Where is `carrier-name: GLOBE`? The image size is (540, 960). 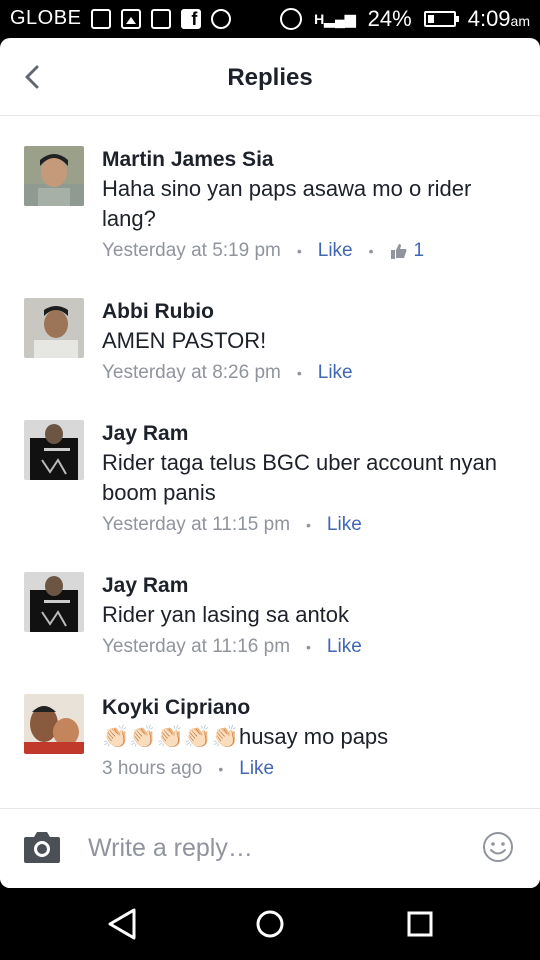
carrier-name: GLOBE is located at coordinates (46, 18).